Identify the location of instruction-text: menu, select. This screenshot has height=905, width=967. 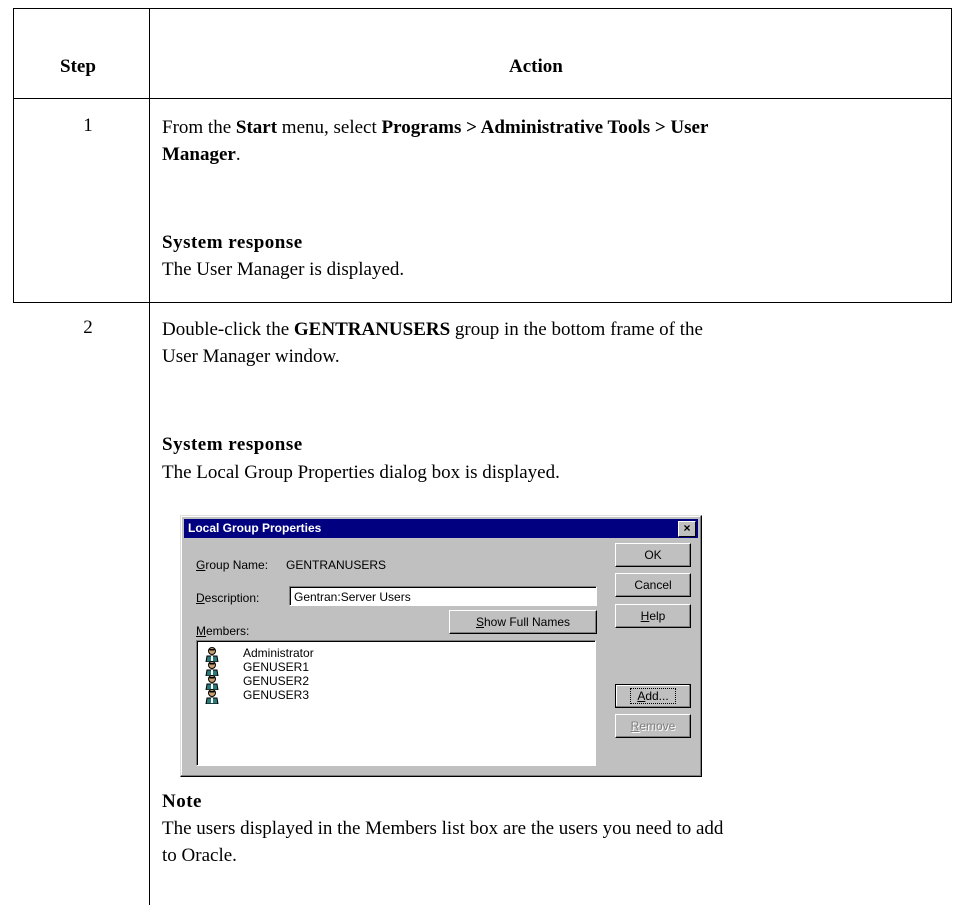
(329, 127).